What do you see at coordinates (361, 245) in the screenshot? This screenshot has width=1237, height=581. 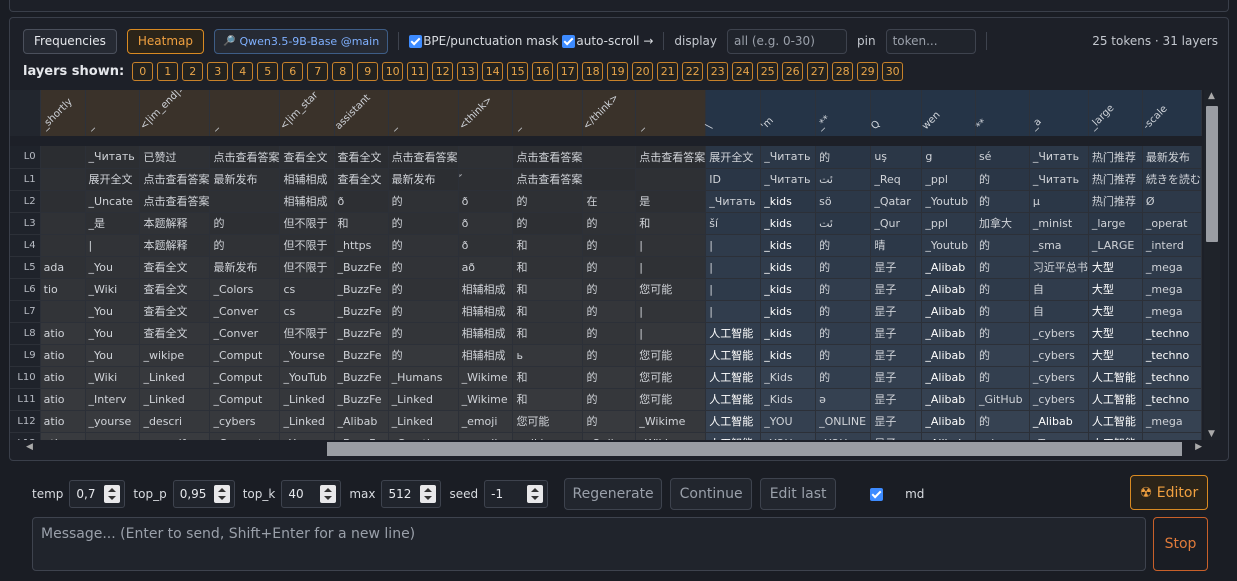 I see `heatmap-cell: _https` at bounding box center [361, 245].